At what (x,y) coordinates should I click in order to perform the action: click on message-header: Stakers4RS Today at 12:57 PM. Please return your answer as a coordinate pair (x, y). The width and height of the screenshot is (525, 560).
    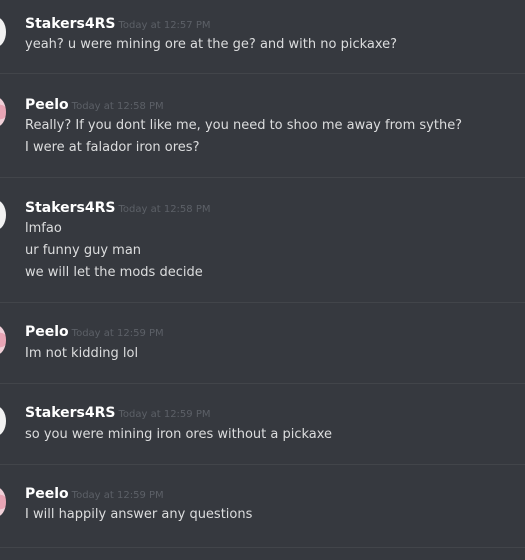
    Looking at the image, I should click on (117, 22).